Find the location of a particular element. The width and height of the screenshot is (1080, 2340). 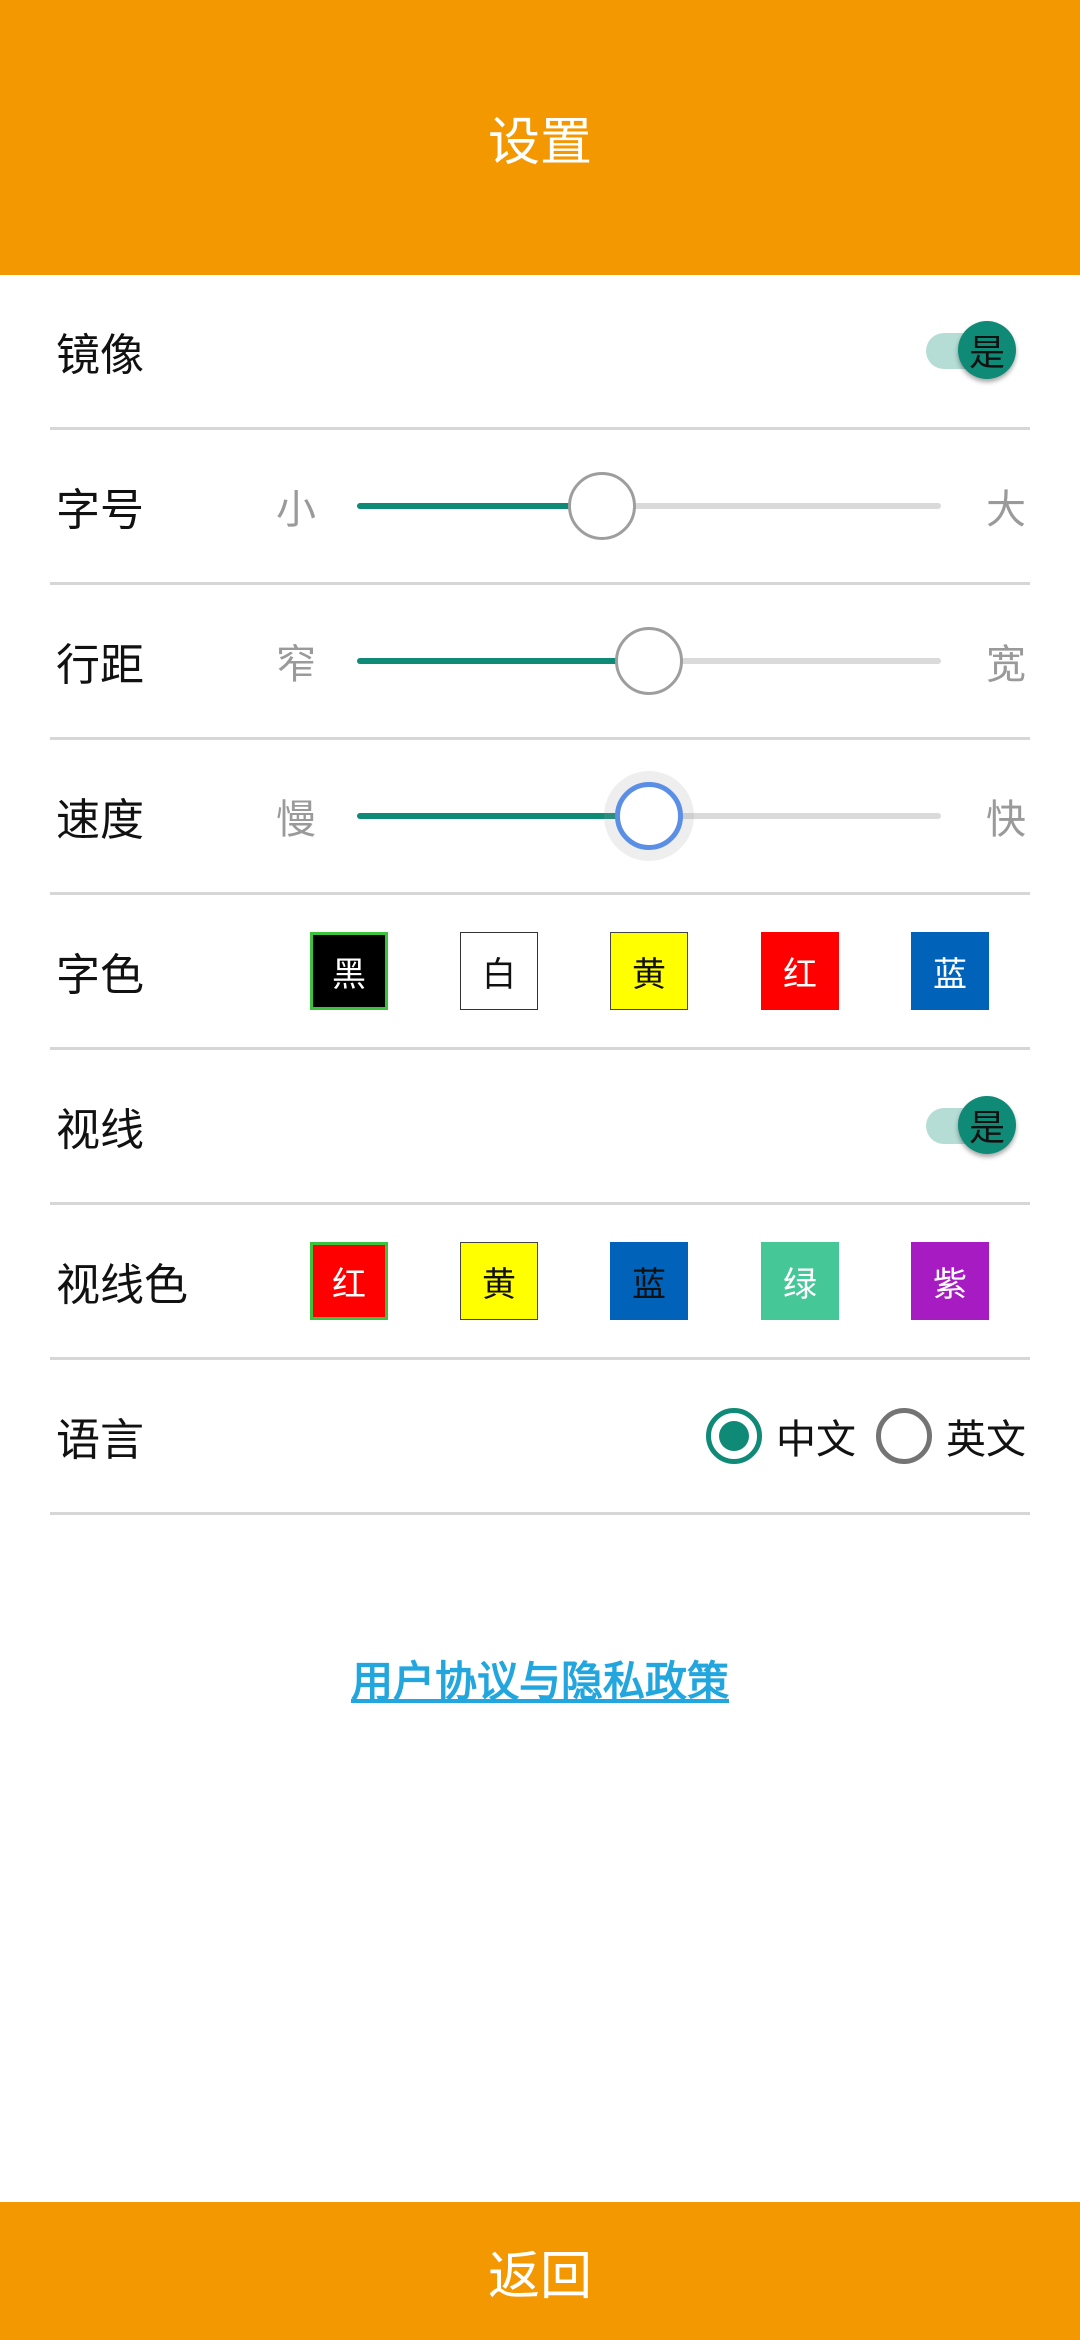

font-size-slider-thumb is located at coordinates (602, 506).